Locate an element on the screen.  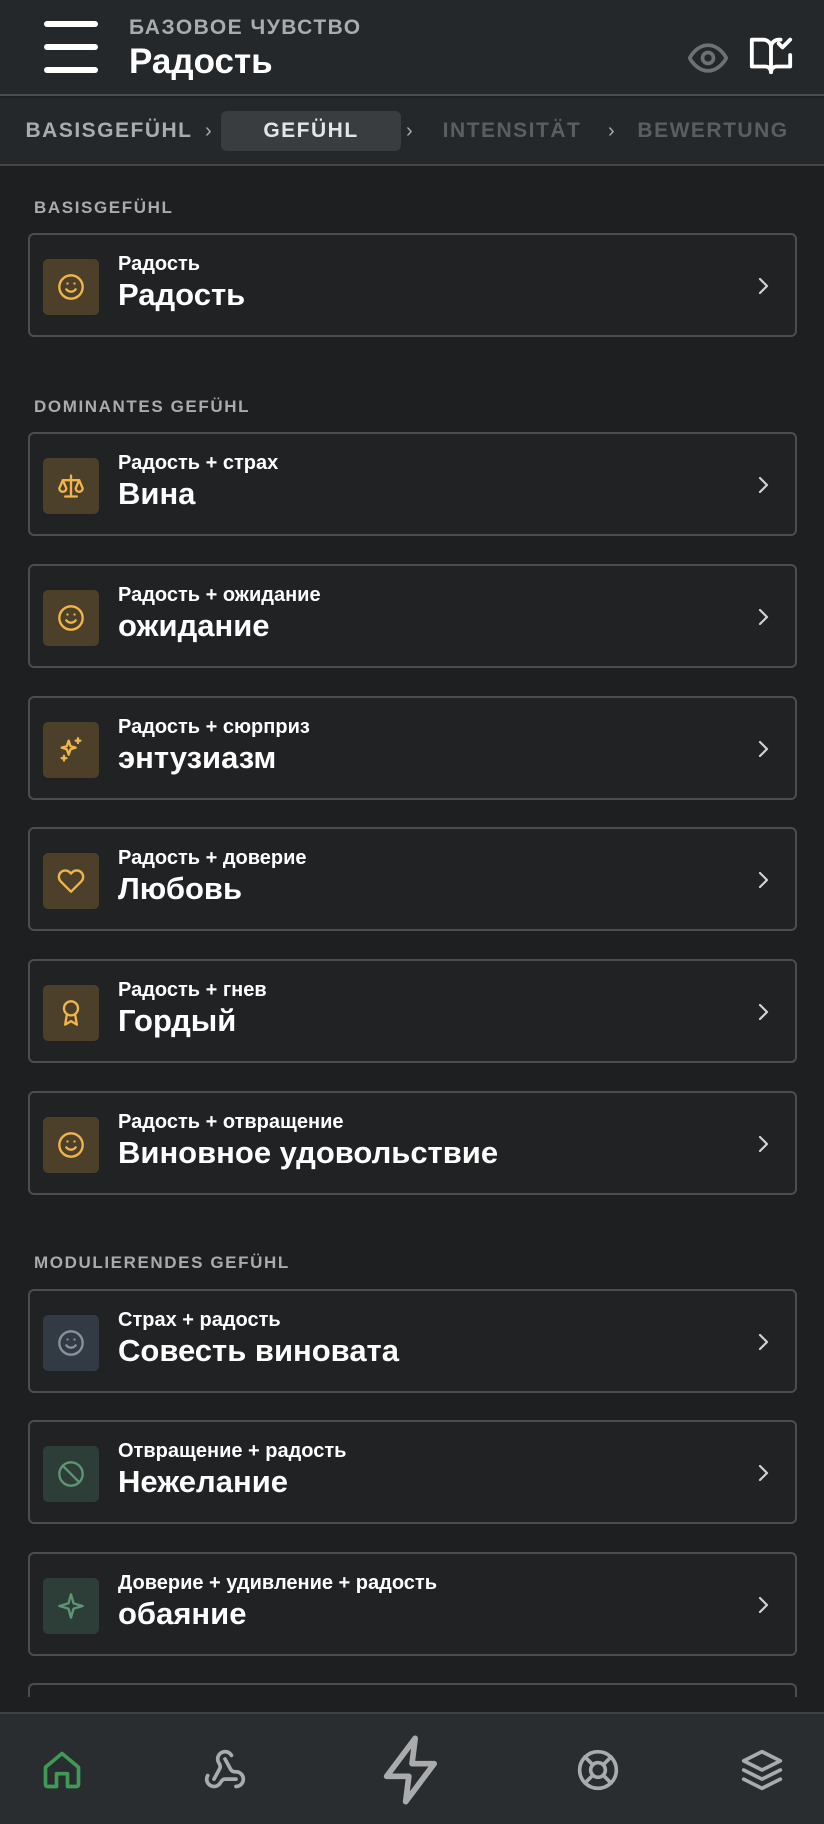
card-title: Совесть виновата is located at coordinates (258, 1350).